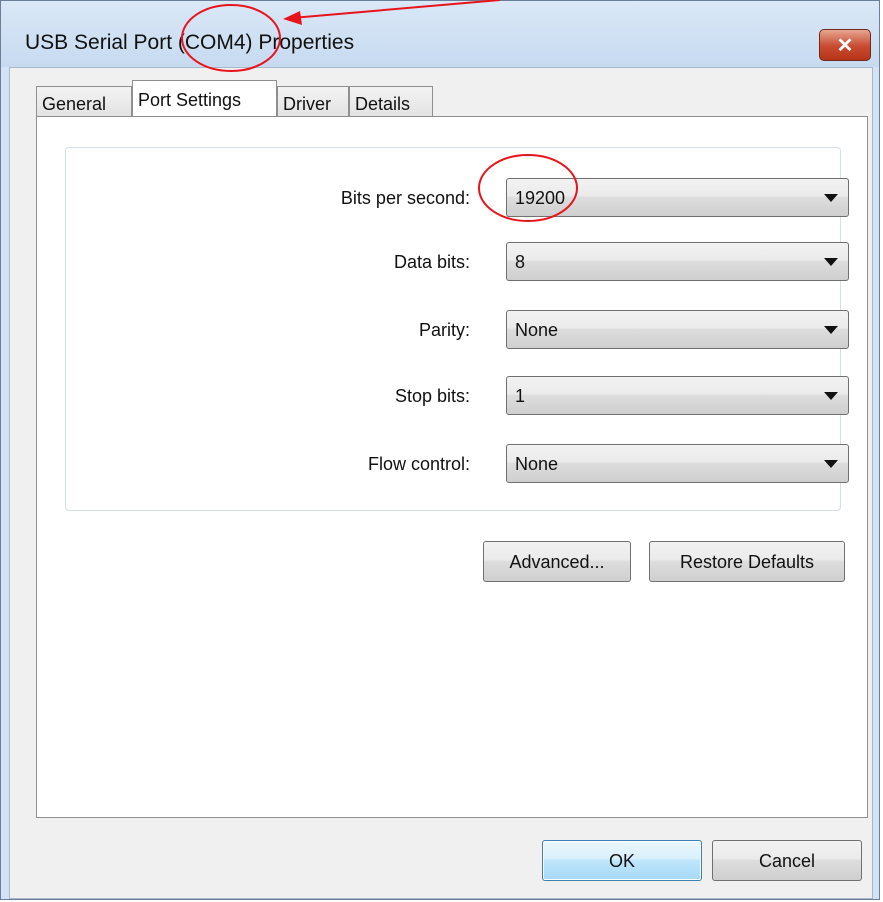 This screenshot has width=883, height=902. I want to click on stop-bits-value: 1, so click(520, 396).